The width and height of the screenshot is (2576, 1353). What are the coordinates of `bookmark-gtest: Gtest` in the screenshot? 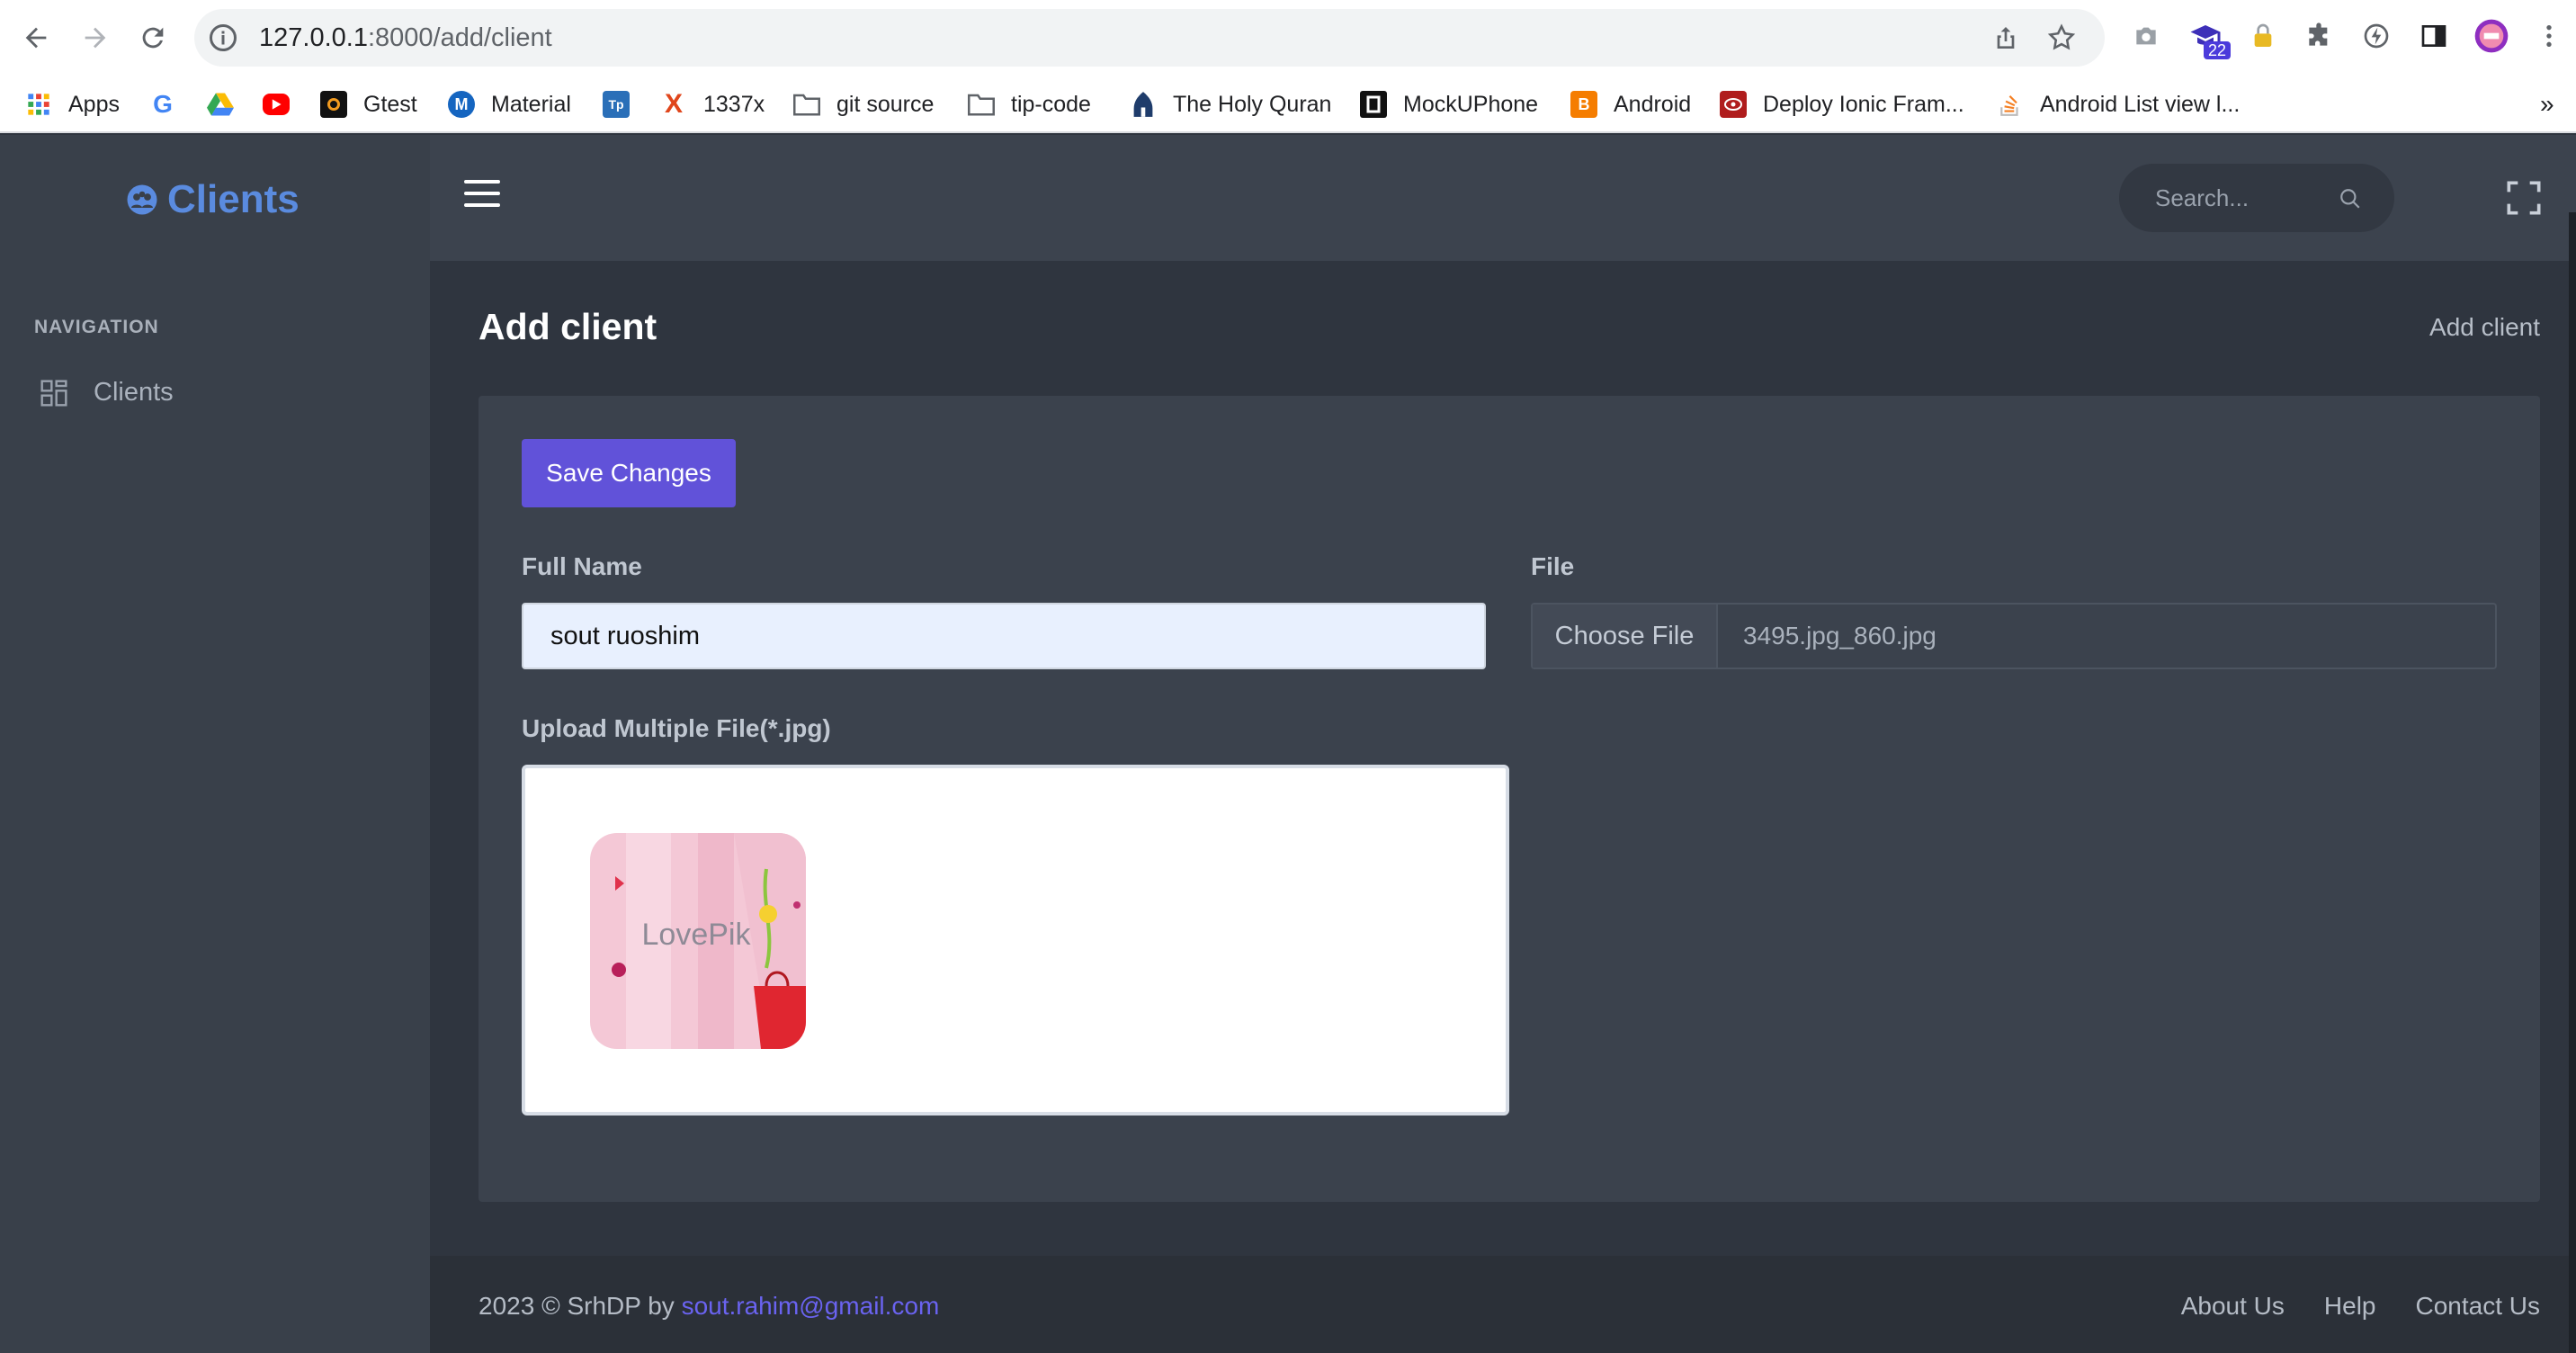 It's located at (368, 104).